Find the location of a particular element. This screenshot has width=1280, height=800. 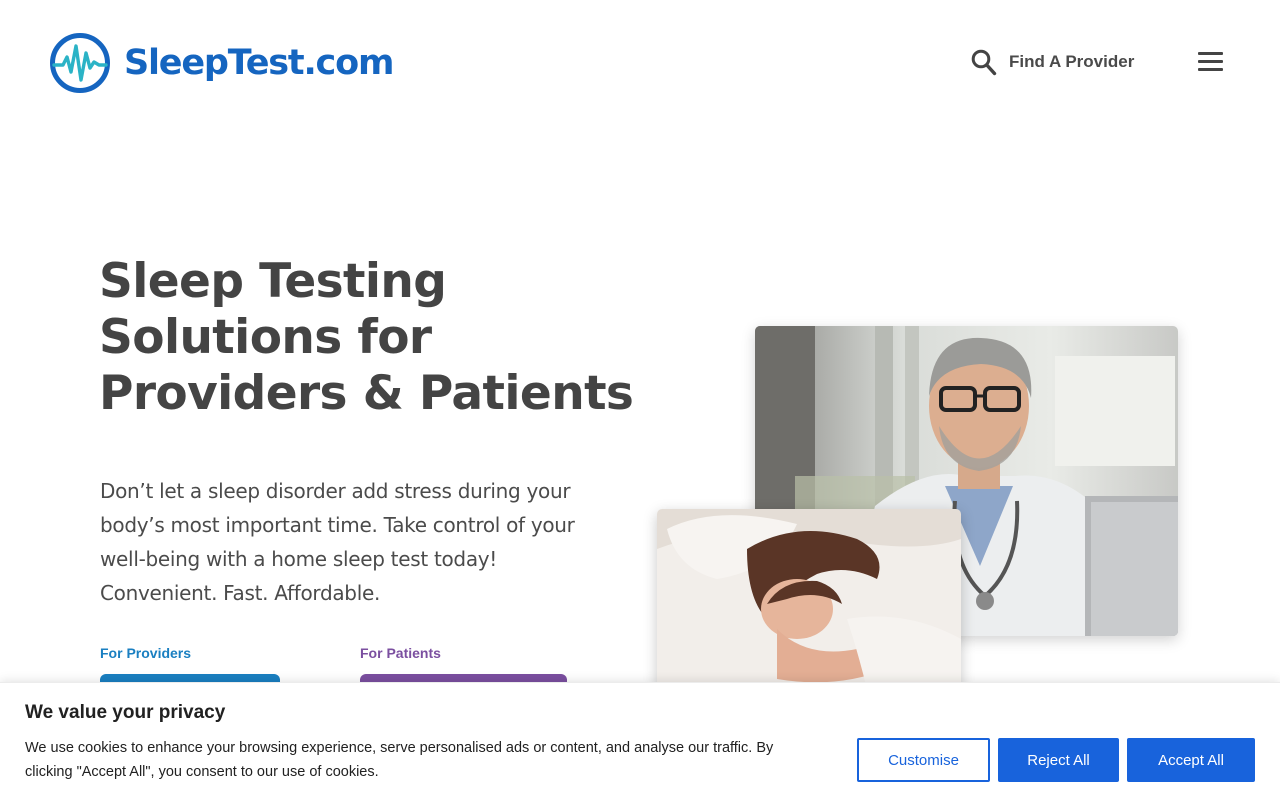

hero-description-line: Convenient. Fast. Affordable. is located at coordinates (240, 593).